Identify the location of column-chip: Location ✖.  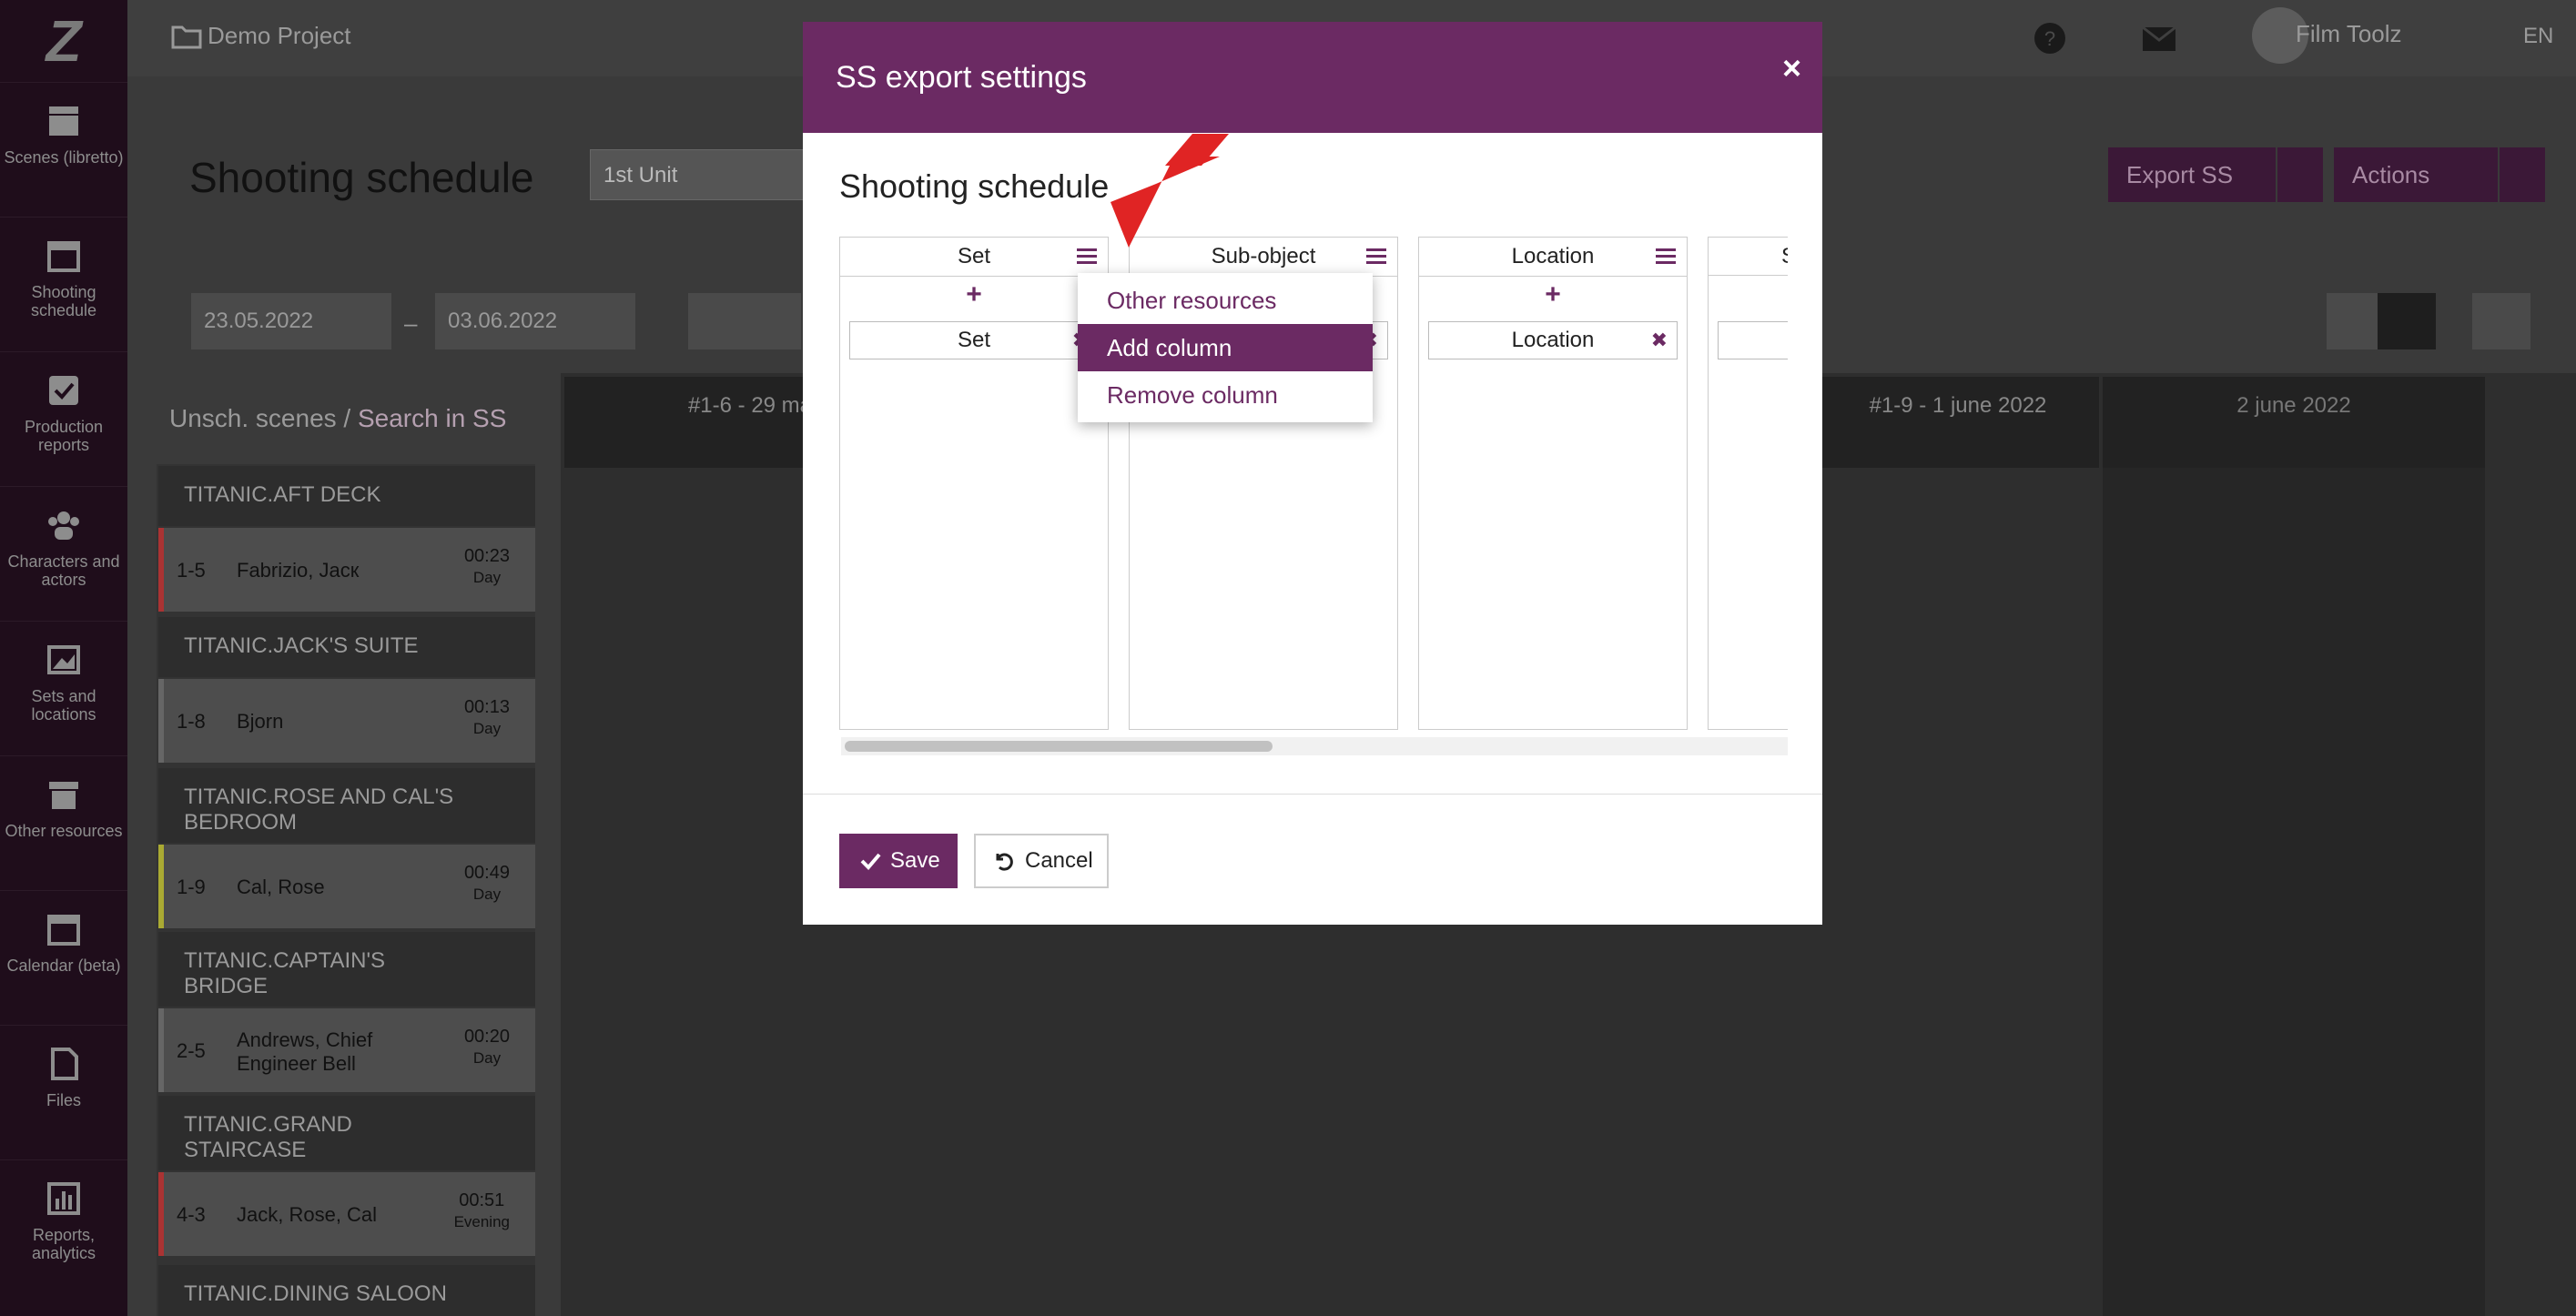
(1553, 340).